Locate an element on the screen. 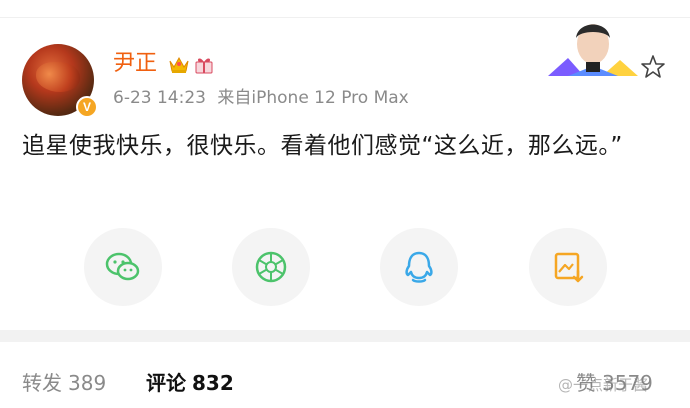  avatar: V is located at coordinates (60, 81).